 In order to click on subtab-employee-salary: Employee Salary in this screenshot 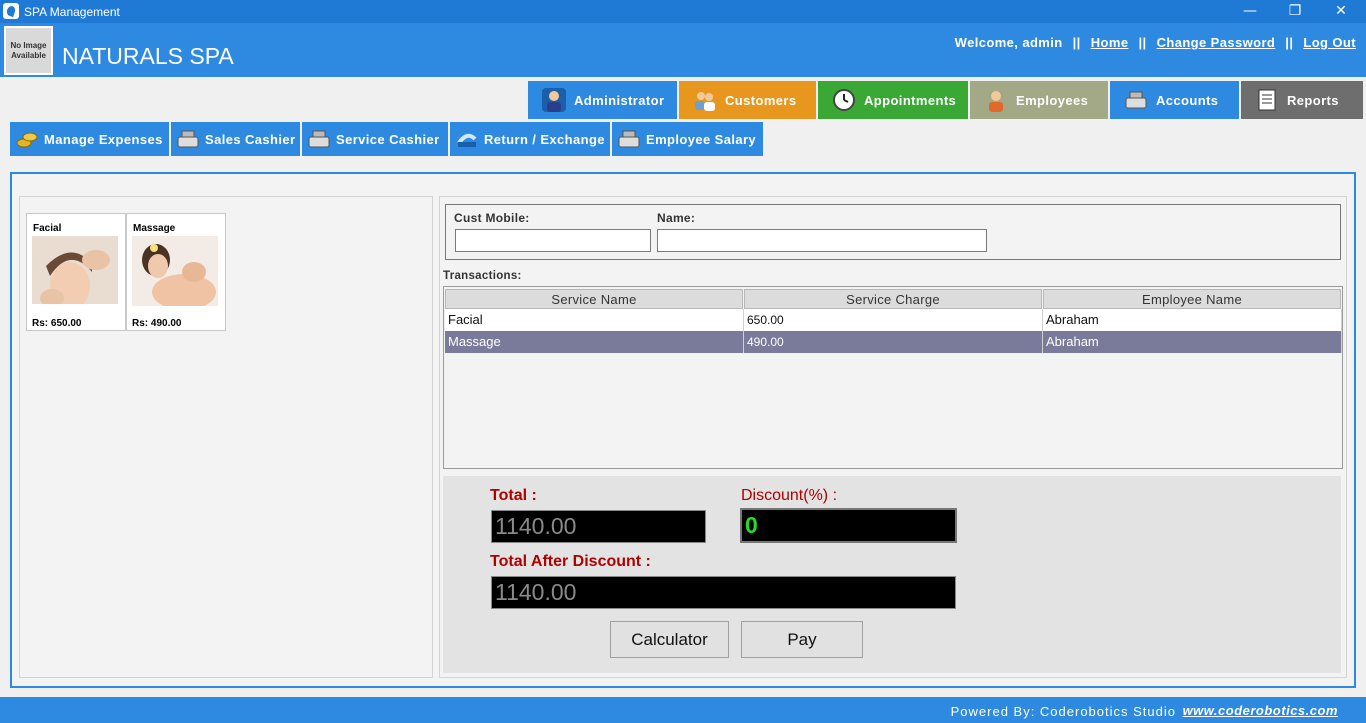, I will do `click(687, 139)`.